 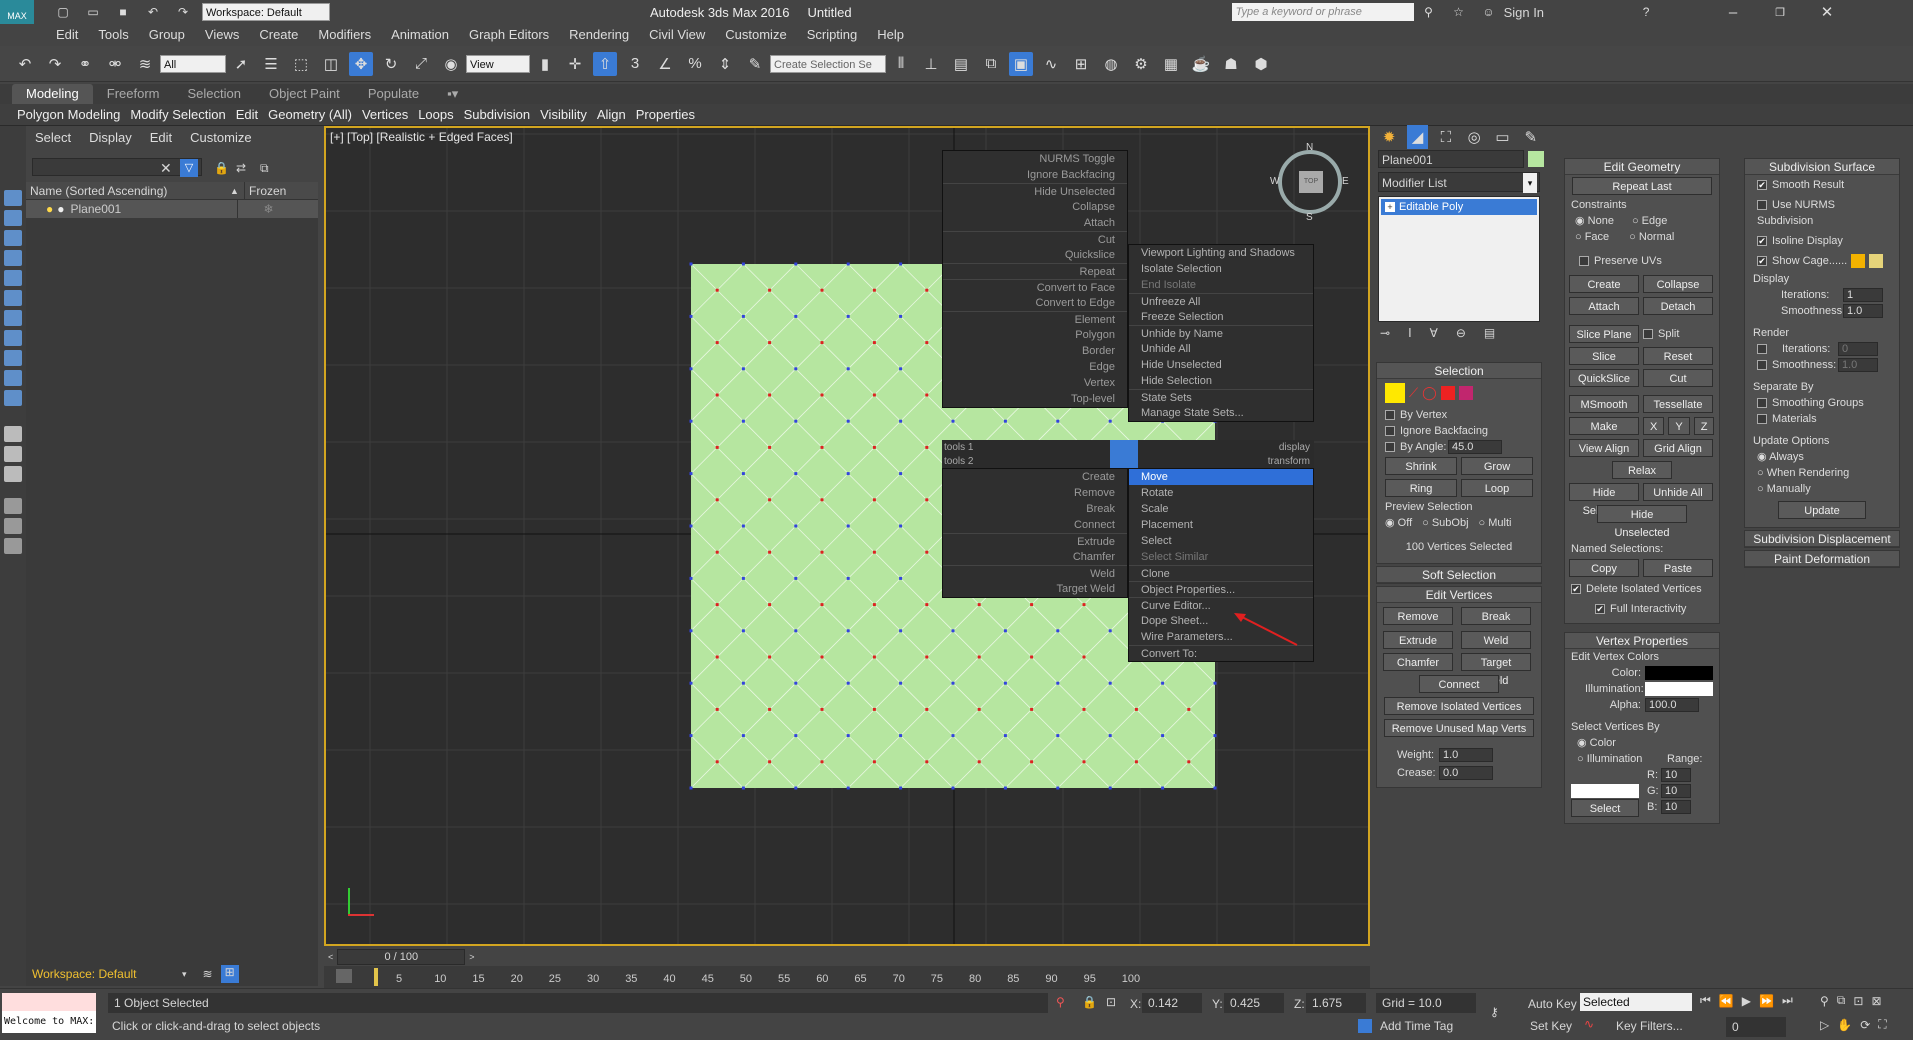 I want to click on layers-icon: ⧉, so click(x=991, y=64).